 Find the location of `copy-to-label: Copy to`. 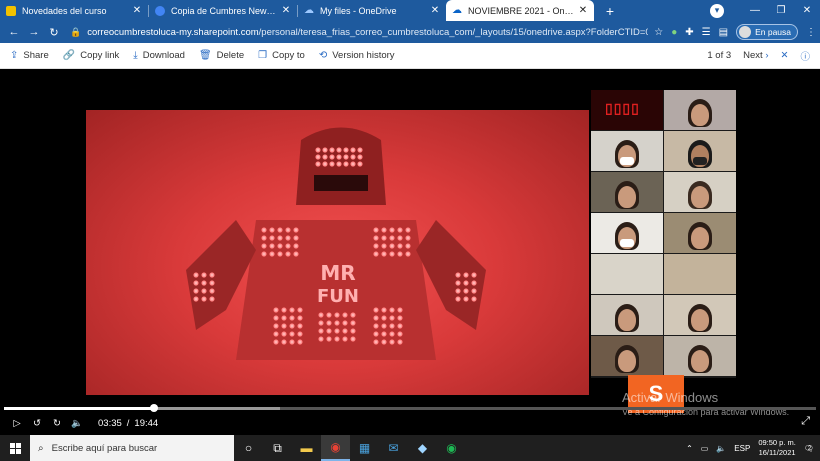

copy-to-label: Copy to is located at coordinates (288, 55).